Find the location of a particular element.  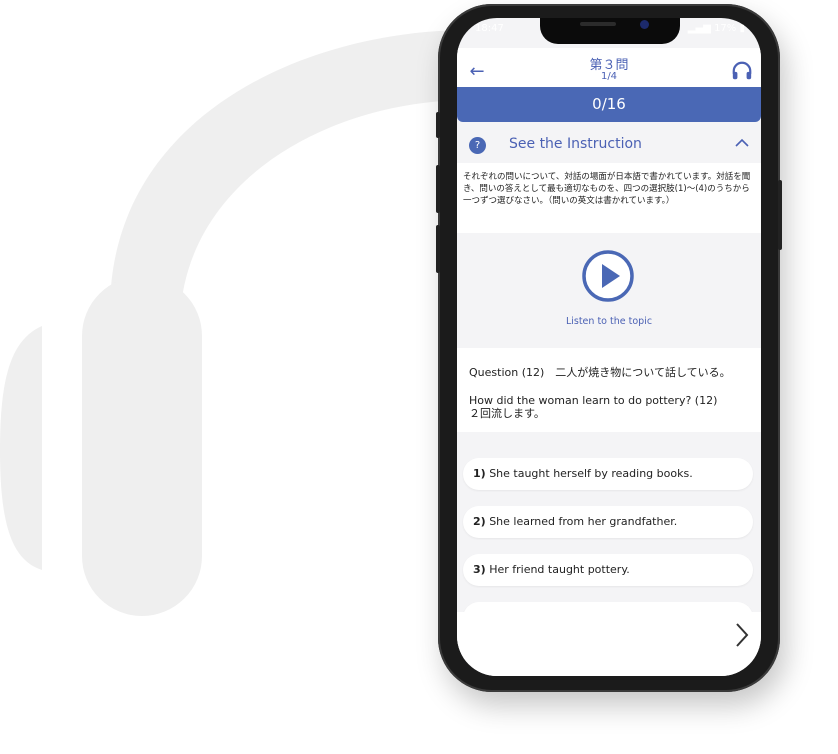

status-battery: ▂▄▆ 17% ▮ is located at coordinates (716, 28).